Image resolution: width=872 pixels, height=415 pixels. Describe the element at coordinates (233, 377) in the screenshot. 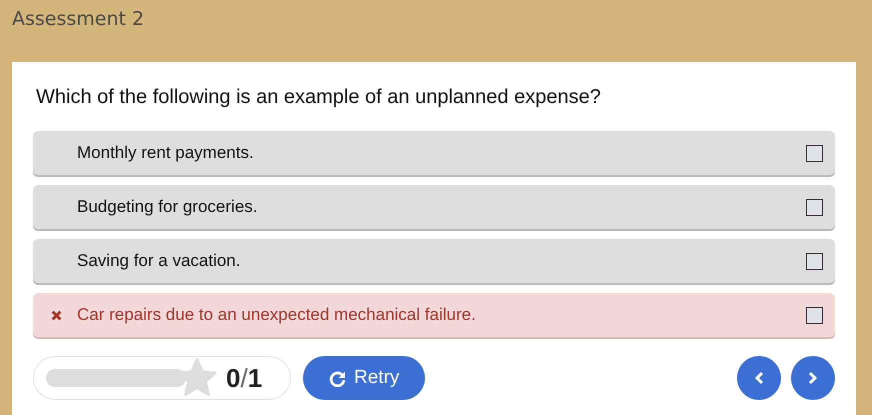

I see `score-value: 0` at that location.